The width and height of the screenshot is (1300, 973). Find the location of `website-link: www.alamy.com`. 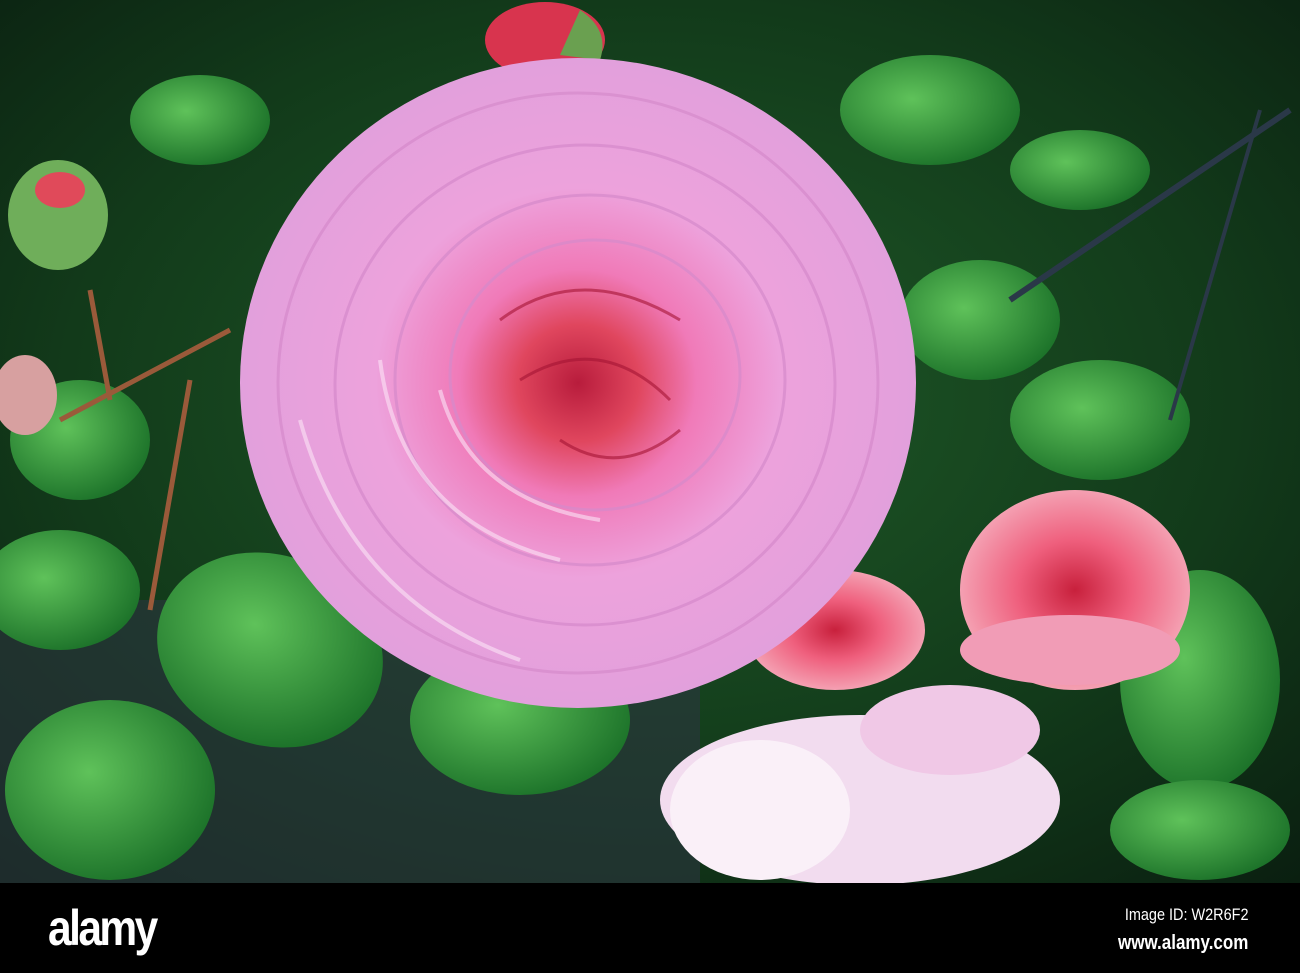

website-link: www.alamy.com is located at coordinates (1183, 943).